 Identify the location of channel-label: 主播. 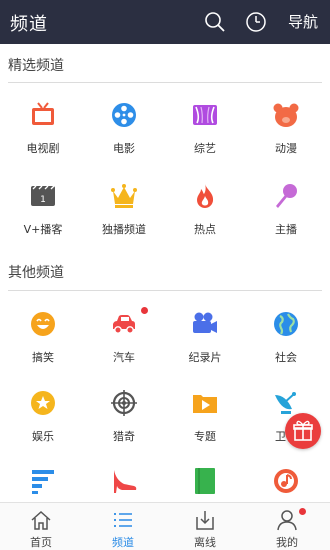
(286, 229).